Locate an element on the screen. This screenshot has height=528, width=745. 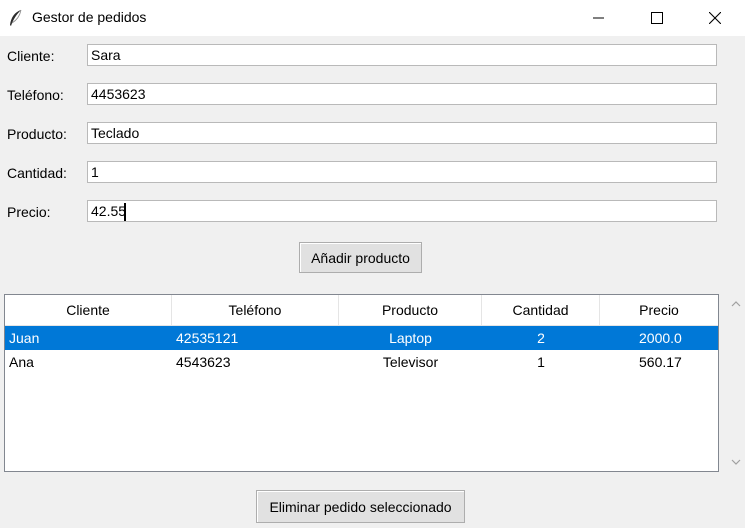
precio-input is located at coordinates (402, 211).